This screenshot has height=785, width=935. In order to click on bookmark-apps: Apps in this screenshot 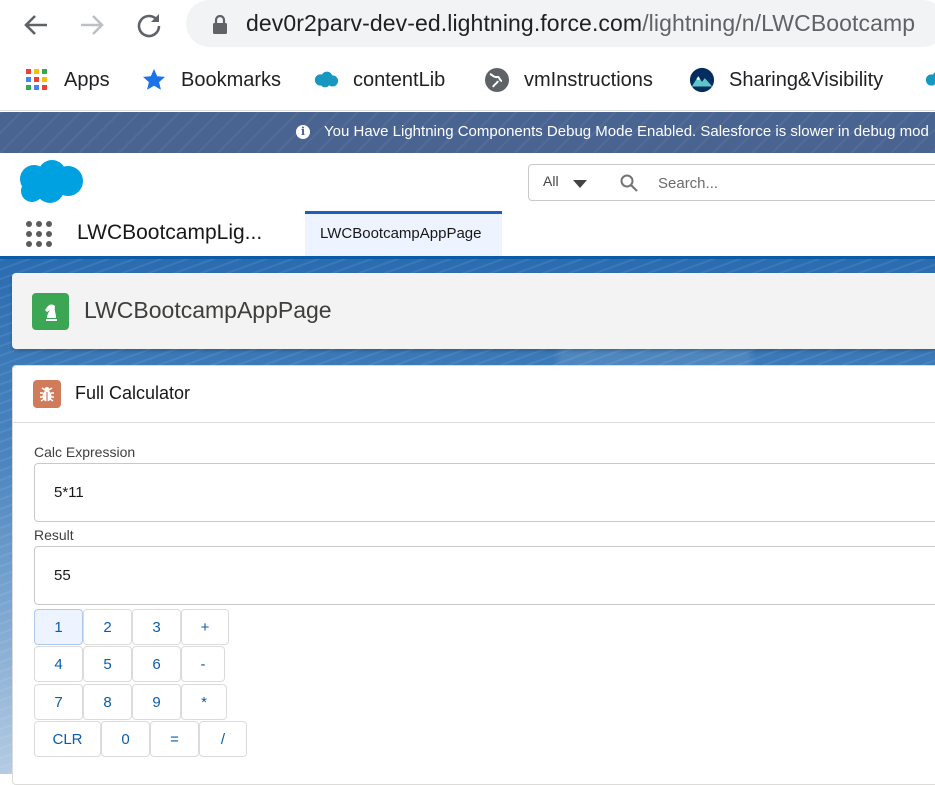, I will do `click(67, 80)`.